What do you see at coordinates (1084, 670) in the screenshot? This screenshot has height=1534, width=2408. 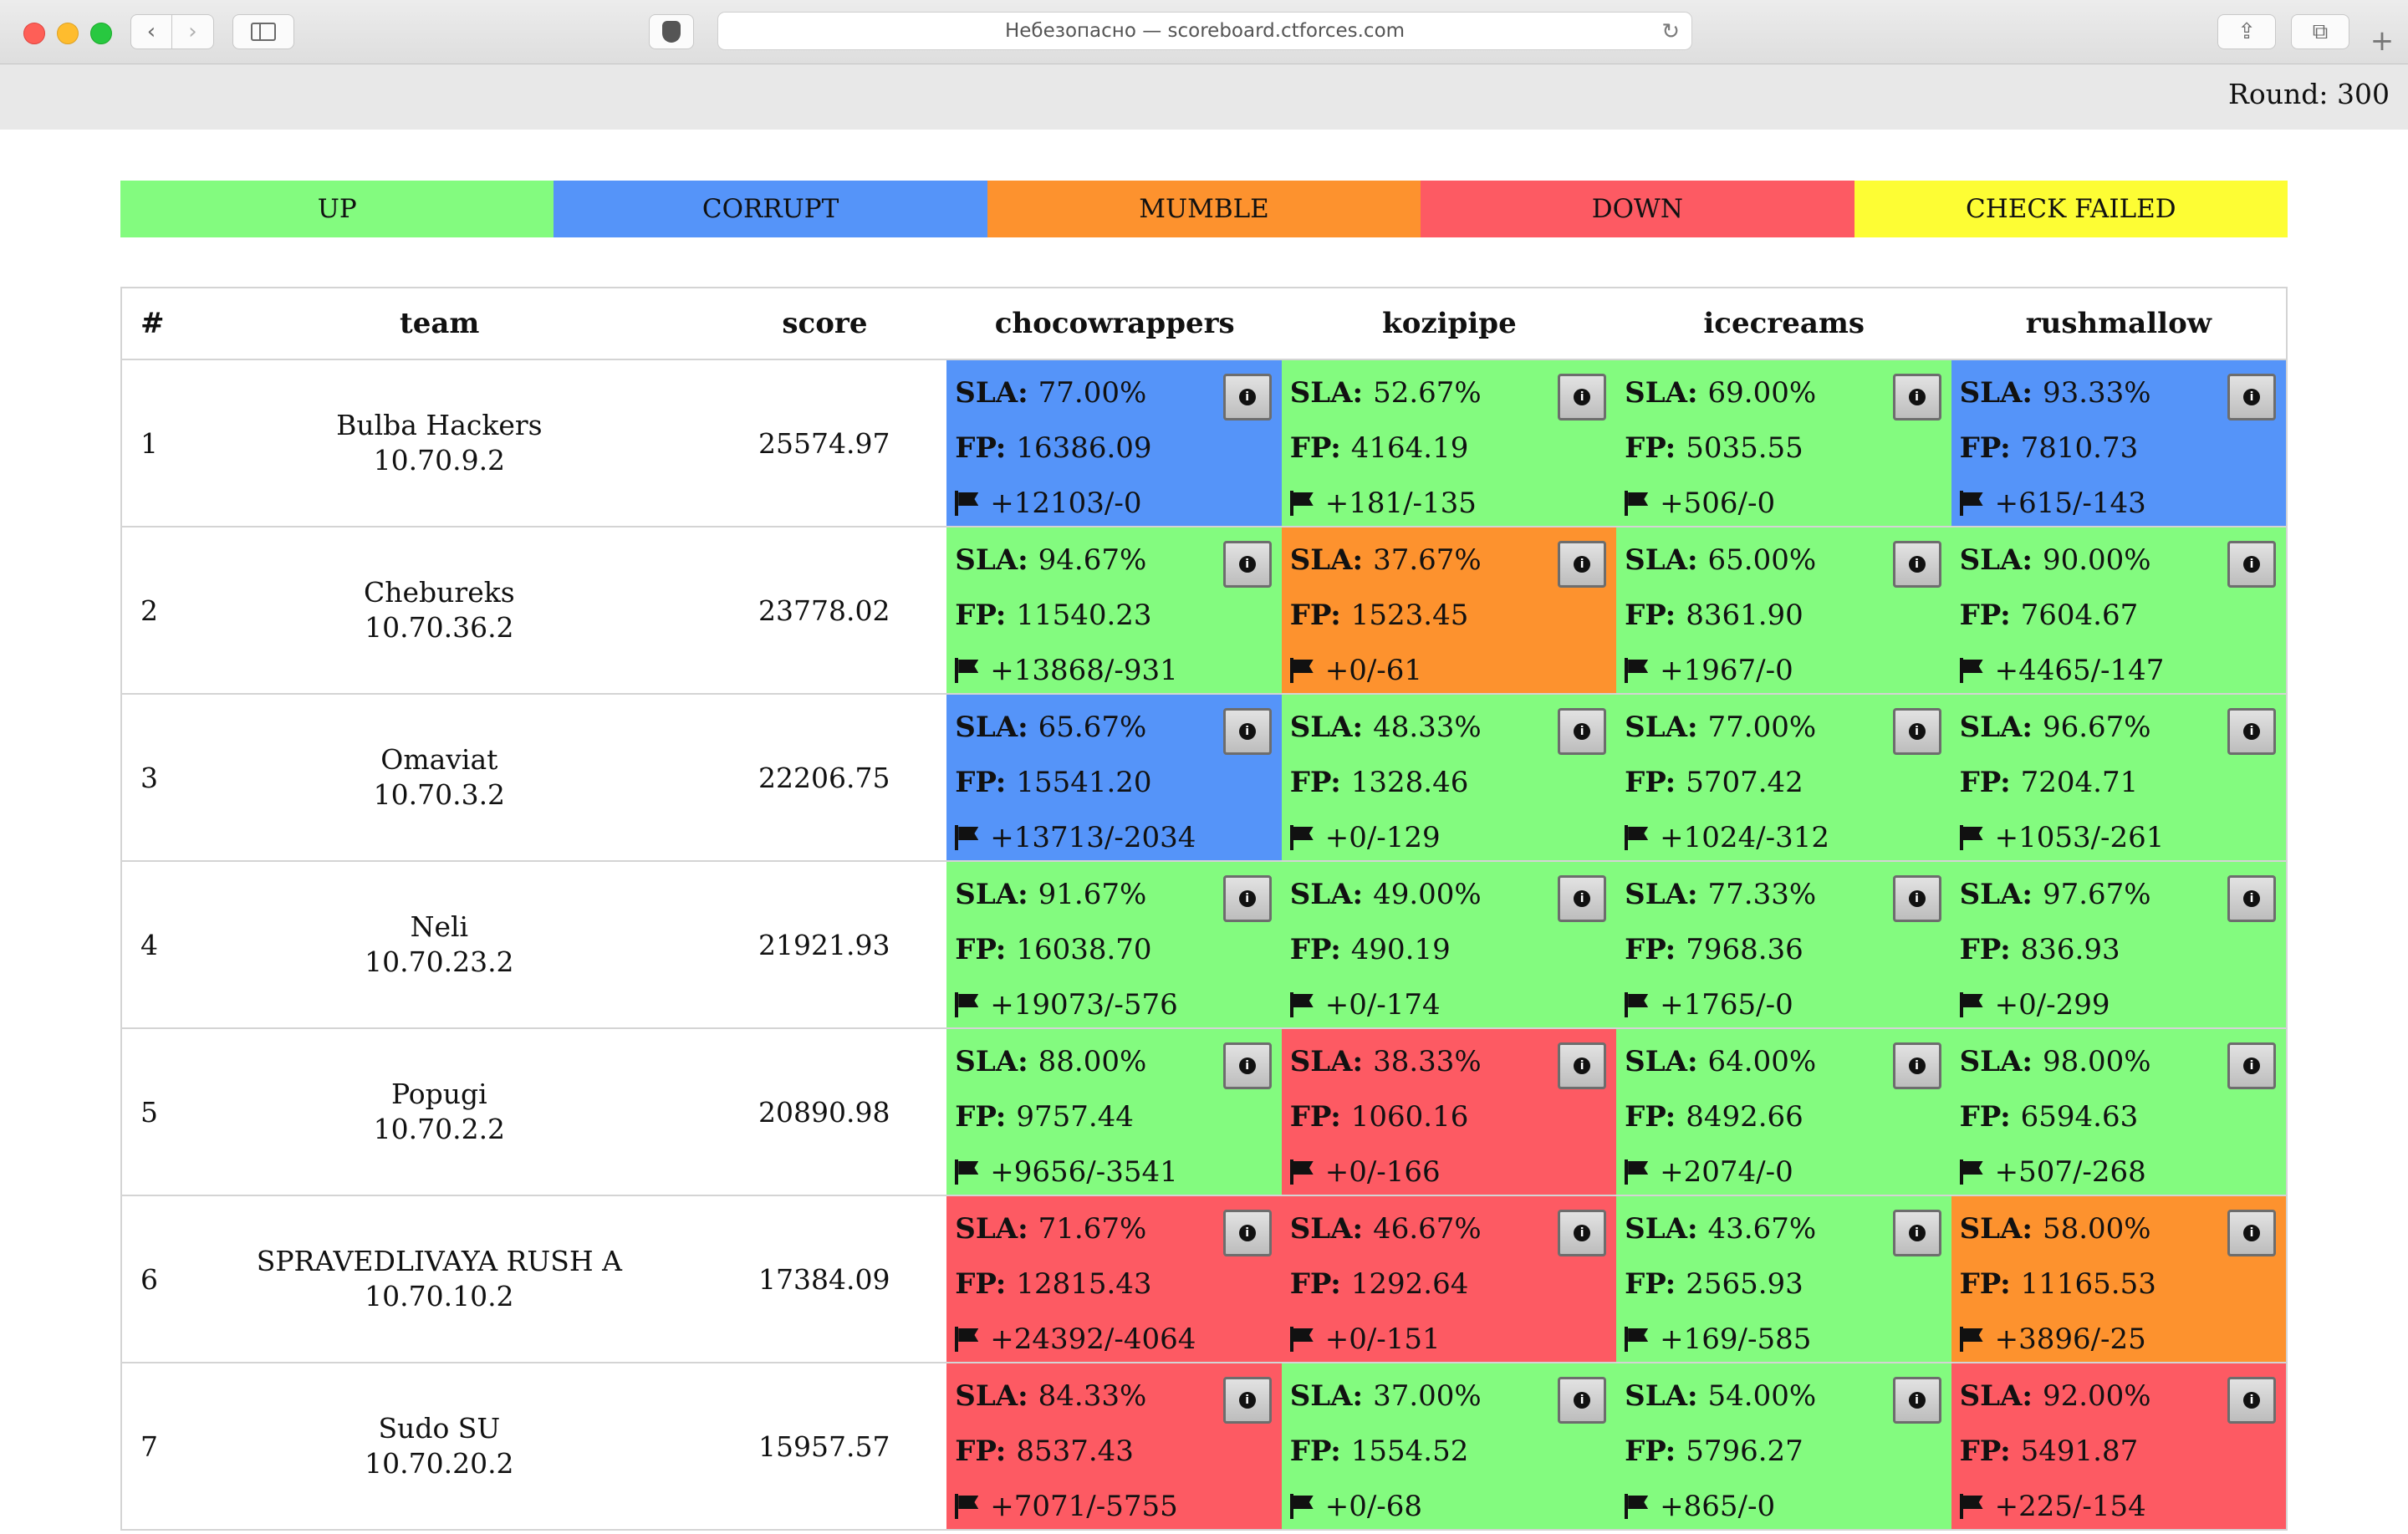 I see `flags-value: +13868/-931` at bounding box center [1084, 670].